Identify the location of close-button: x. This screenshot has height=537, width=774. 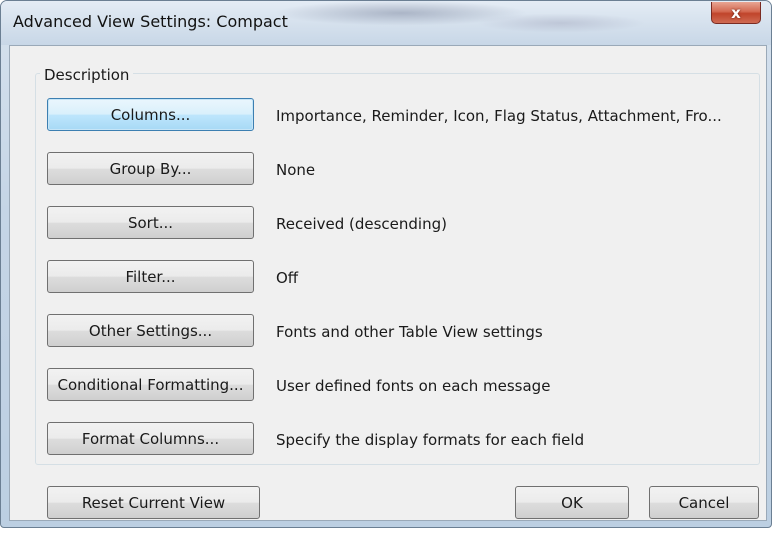
(736, 13).